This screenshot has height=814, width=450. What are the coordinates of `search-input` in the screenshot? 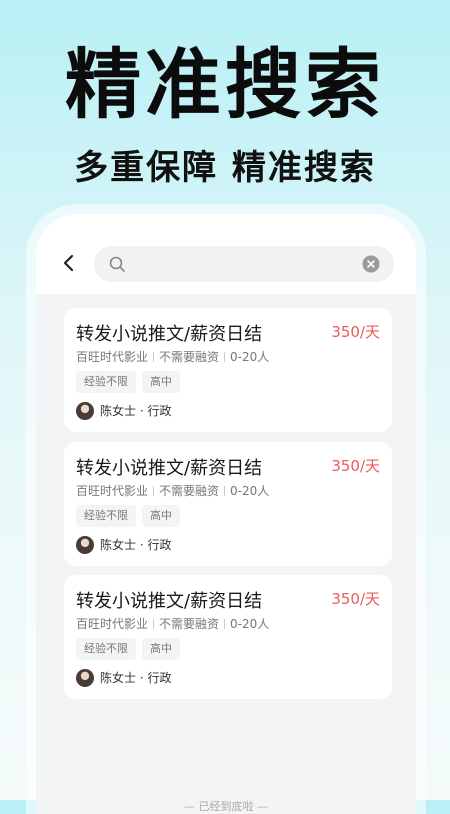 It's located at (244, 264).